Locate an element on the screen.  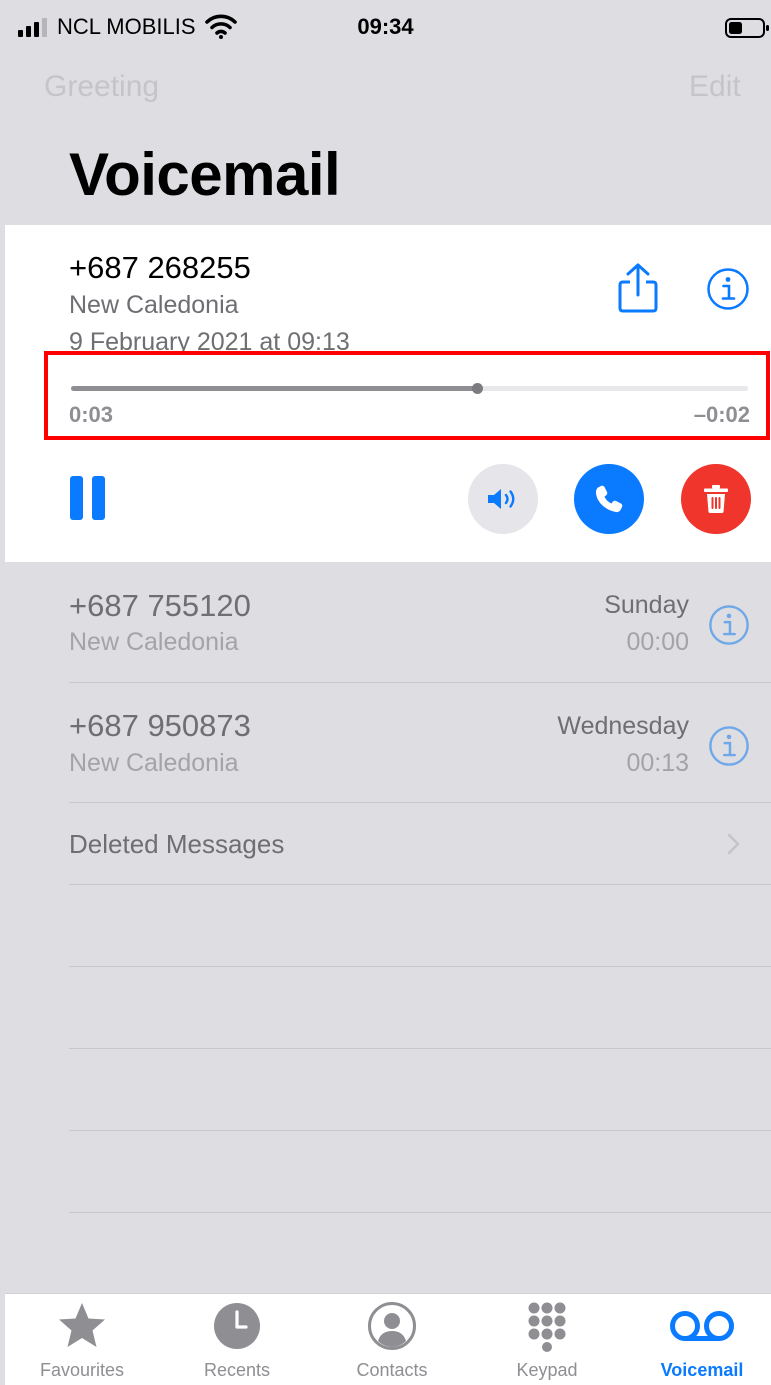
caller-location: New Caledonia is located at coordinates (154, 305).